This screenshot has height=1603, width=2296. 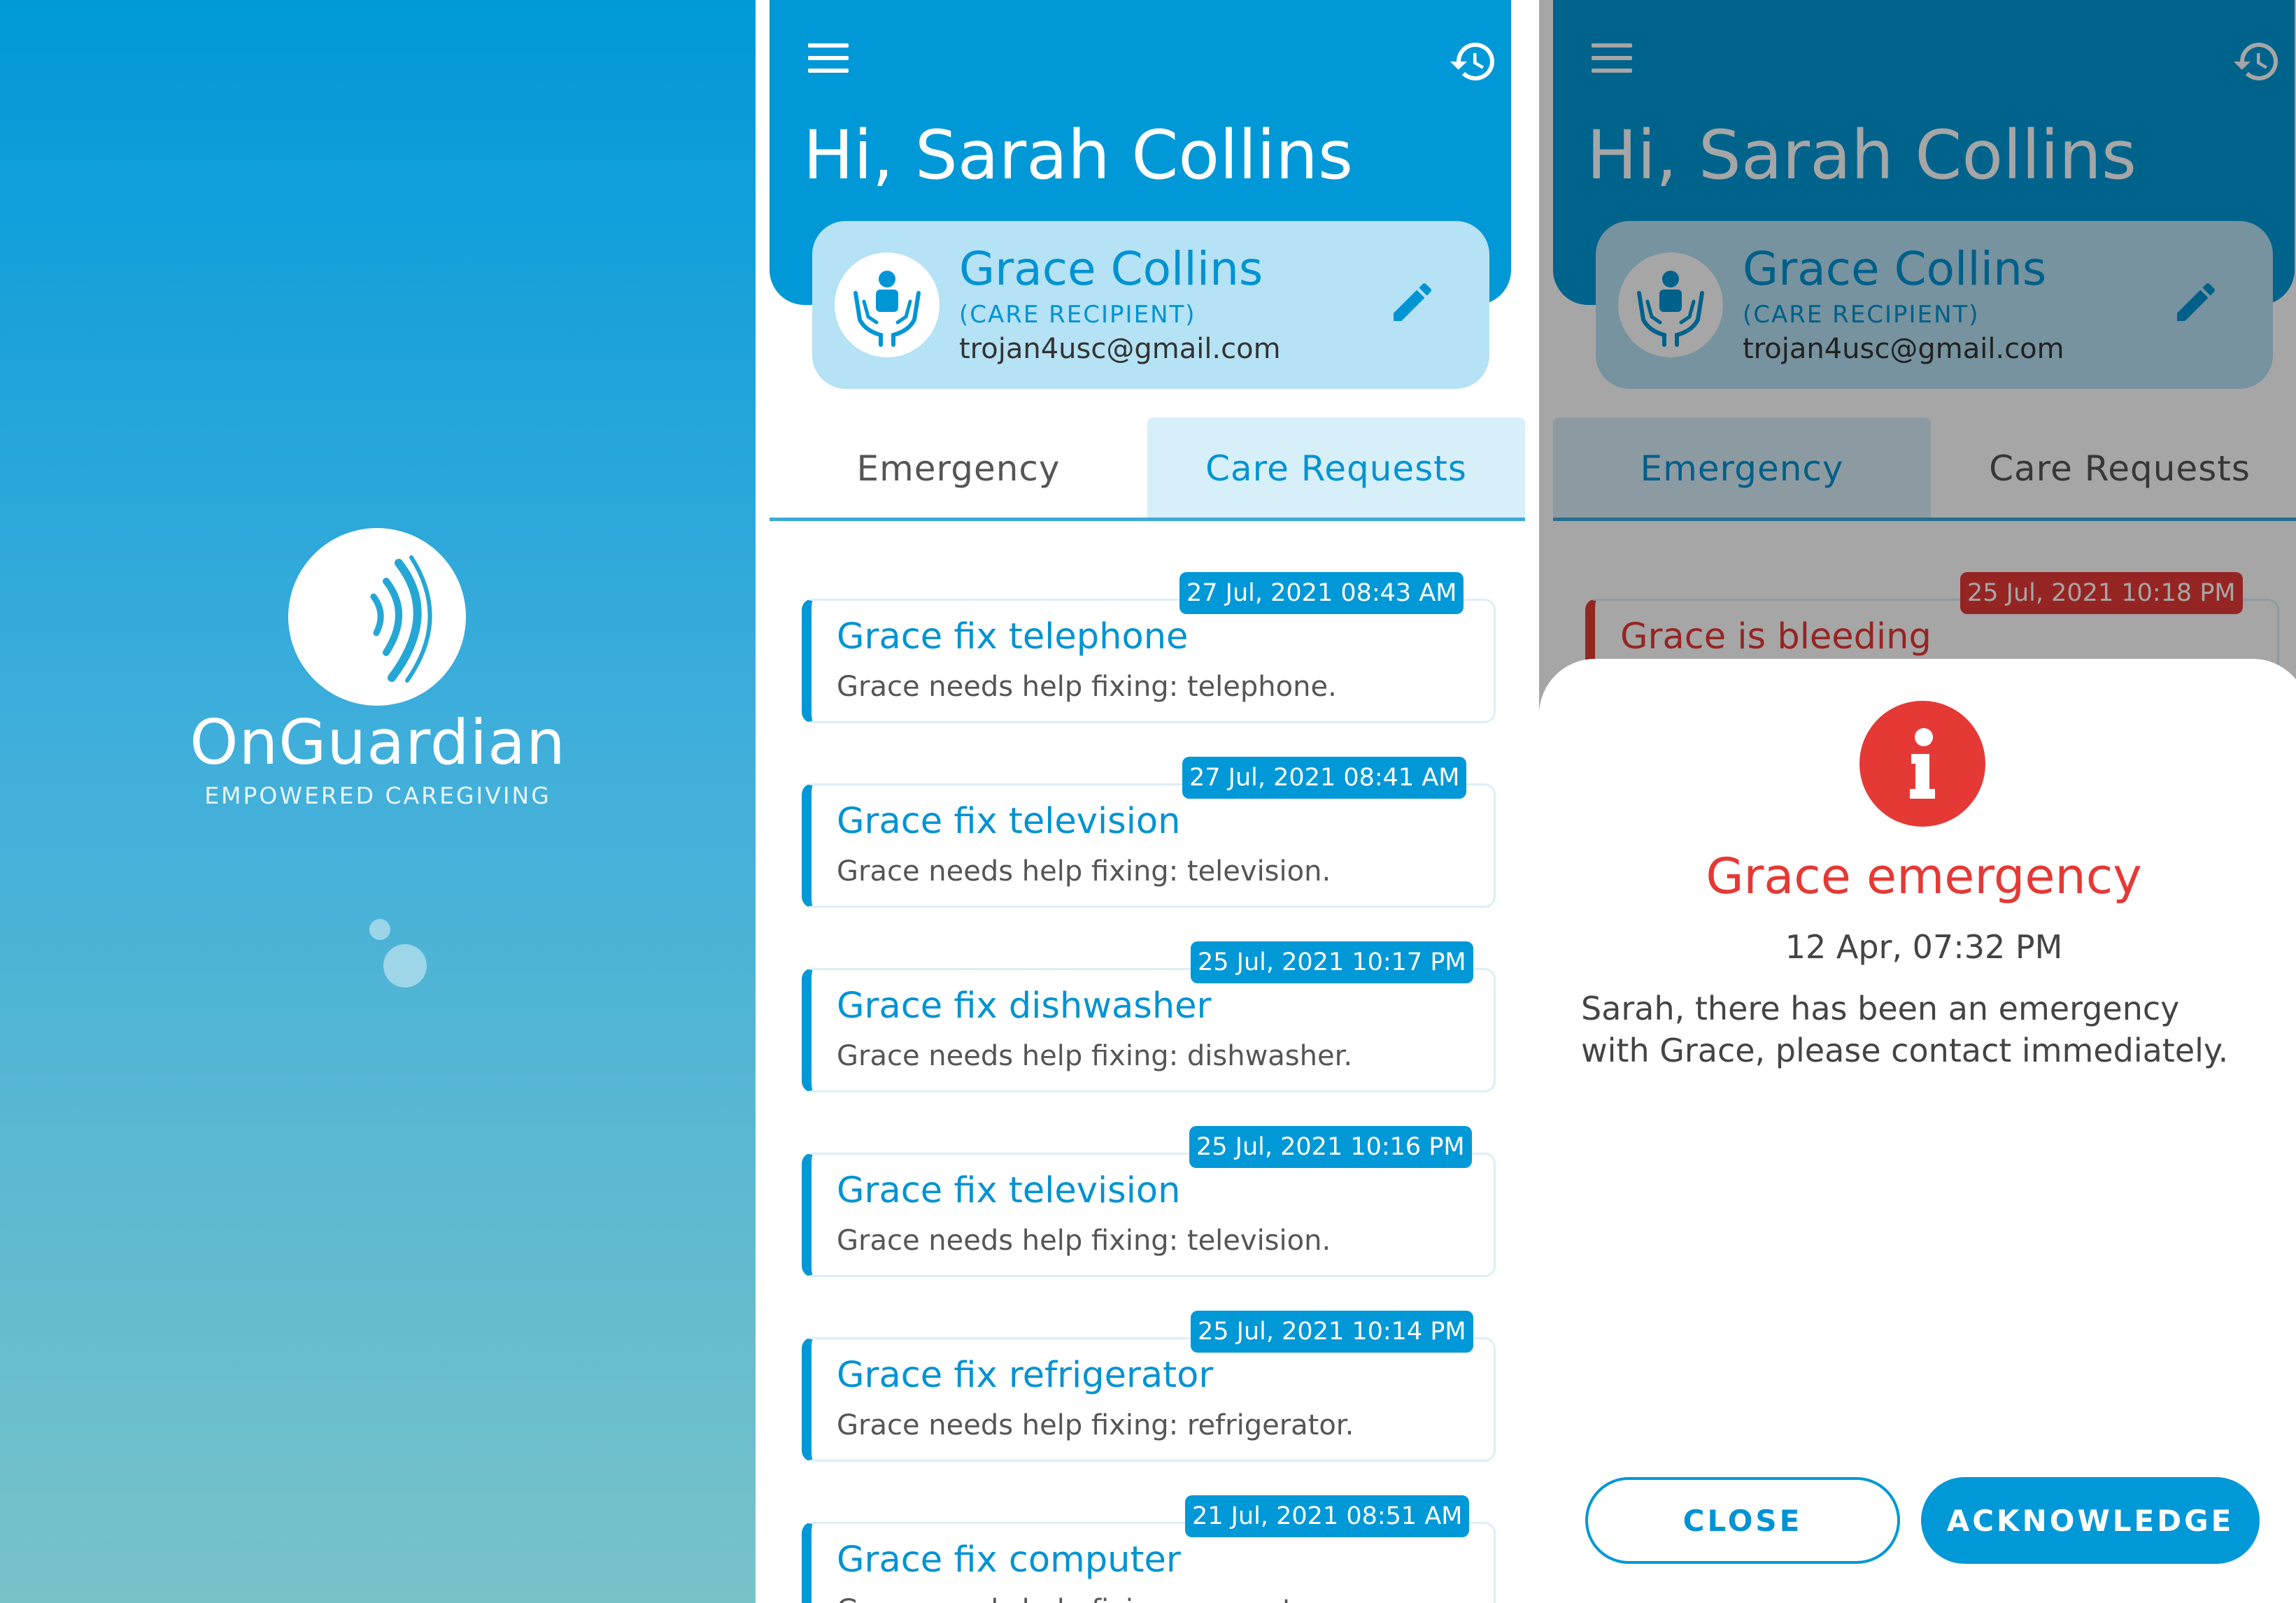 I want to click on care-hands-icon, so click(x=887, y=309).